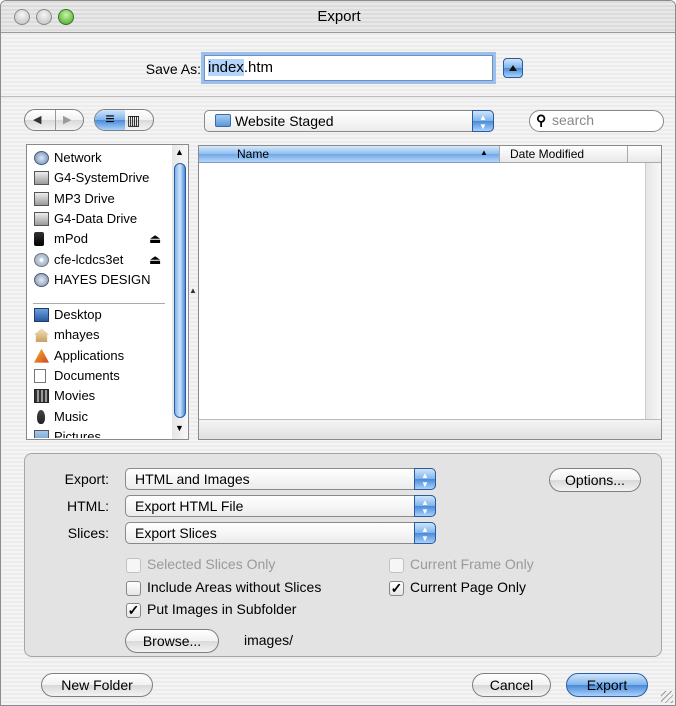  I want to click on export-button: Export, so click(607, 685).